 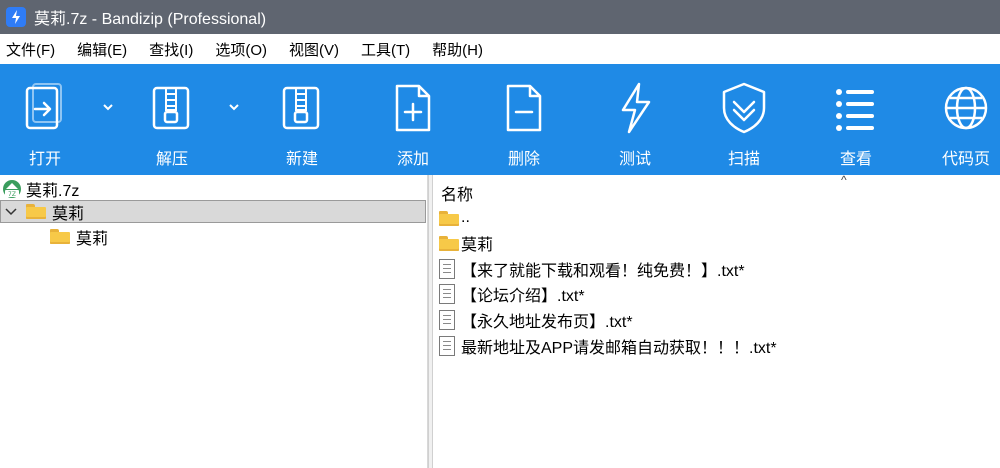 I want to click on list-item-file: 【来了就能下载和观看！纯免费！】.txt*, so click(x=592, y=269).